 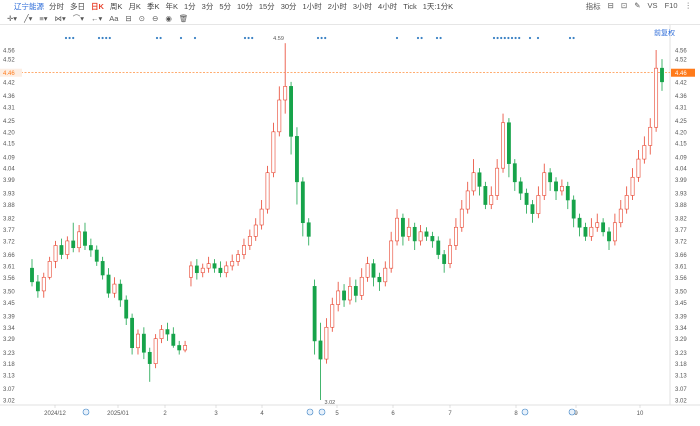 I want to click on toolbar-right-item-6: ⋮, so click(x=689, y=6).